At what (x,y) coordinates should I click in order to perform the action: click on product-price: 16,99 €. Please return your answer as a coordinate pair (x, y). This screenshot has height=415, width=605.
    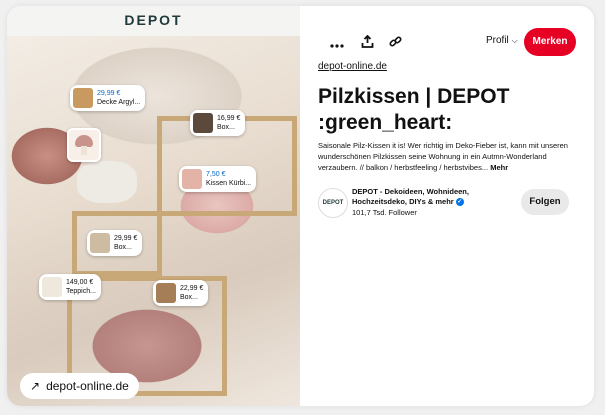
    Looking at the image, I should click on (229, 118).